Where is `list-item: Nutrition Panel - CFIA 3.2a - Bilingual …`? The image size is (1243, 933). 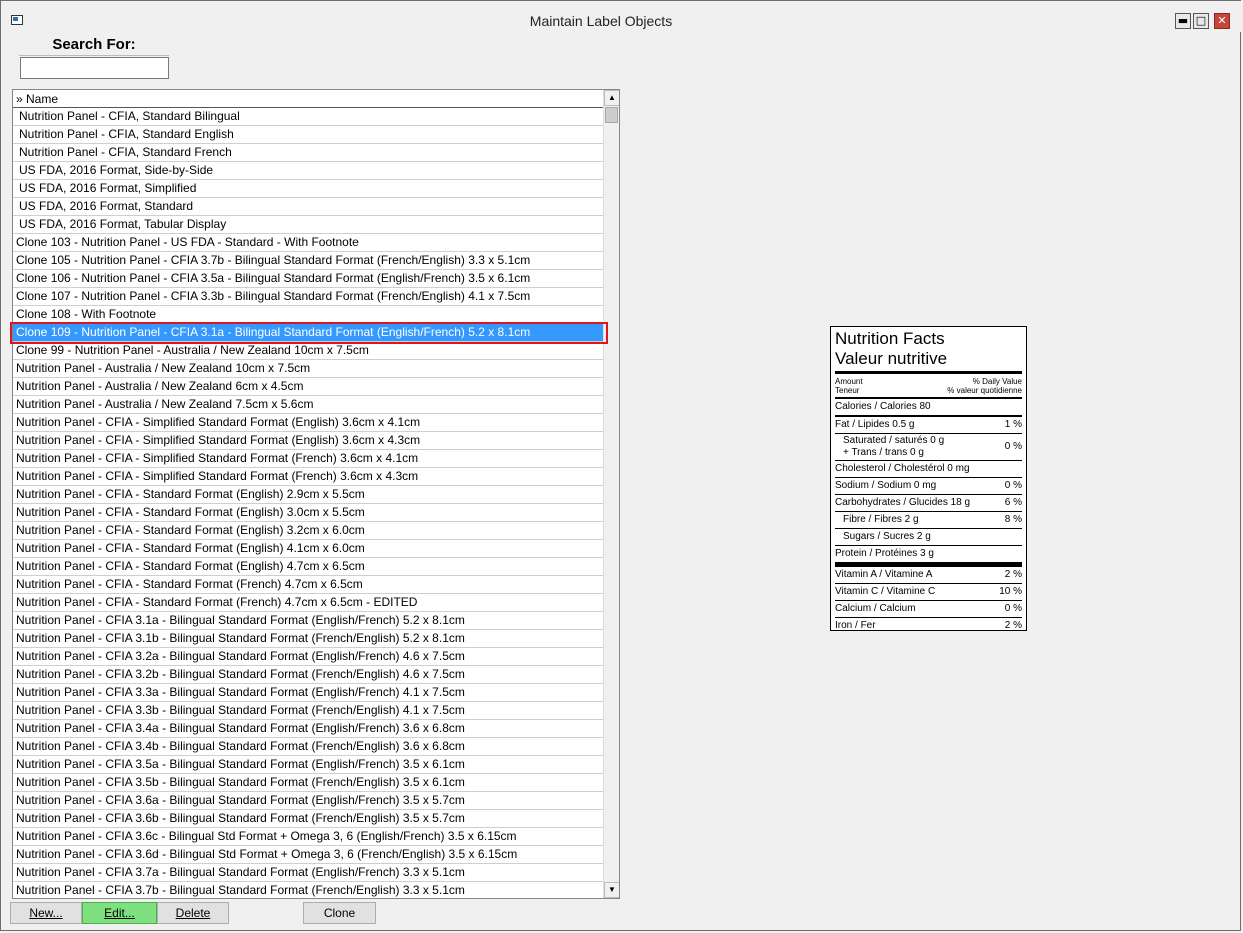
list-item: Nutrition Panel - CFIA 3.2a - Bilingual … is located at coordinates (308, 657).